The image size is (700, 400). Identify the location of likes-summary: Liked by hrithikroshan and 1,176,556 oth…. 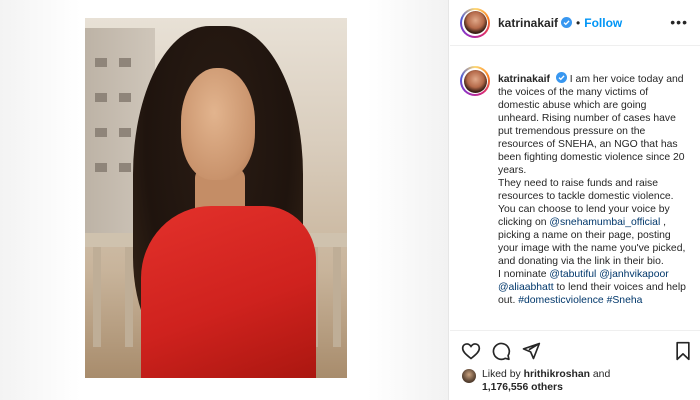
(577, 381).